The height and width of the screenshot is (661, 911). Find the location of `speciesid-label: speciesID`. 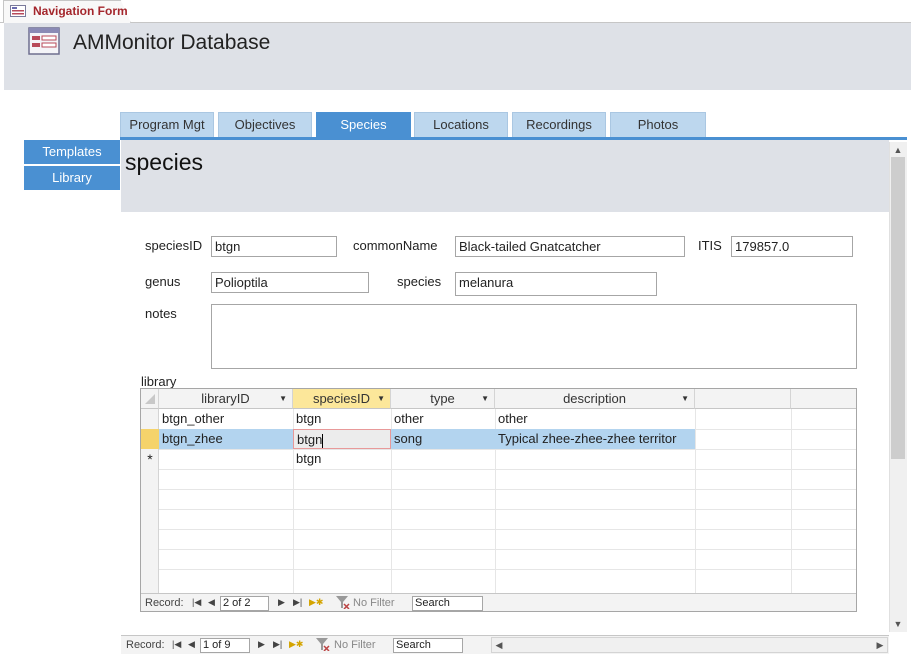

speciesid-label: speciesID is located at coordinates (174, 245).